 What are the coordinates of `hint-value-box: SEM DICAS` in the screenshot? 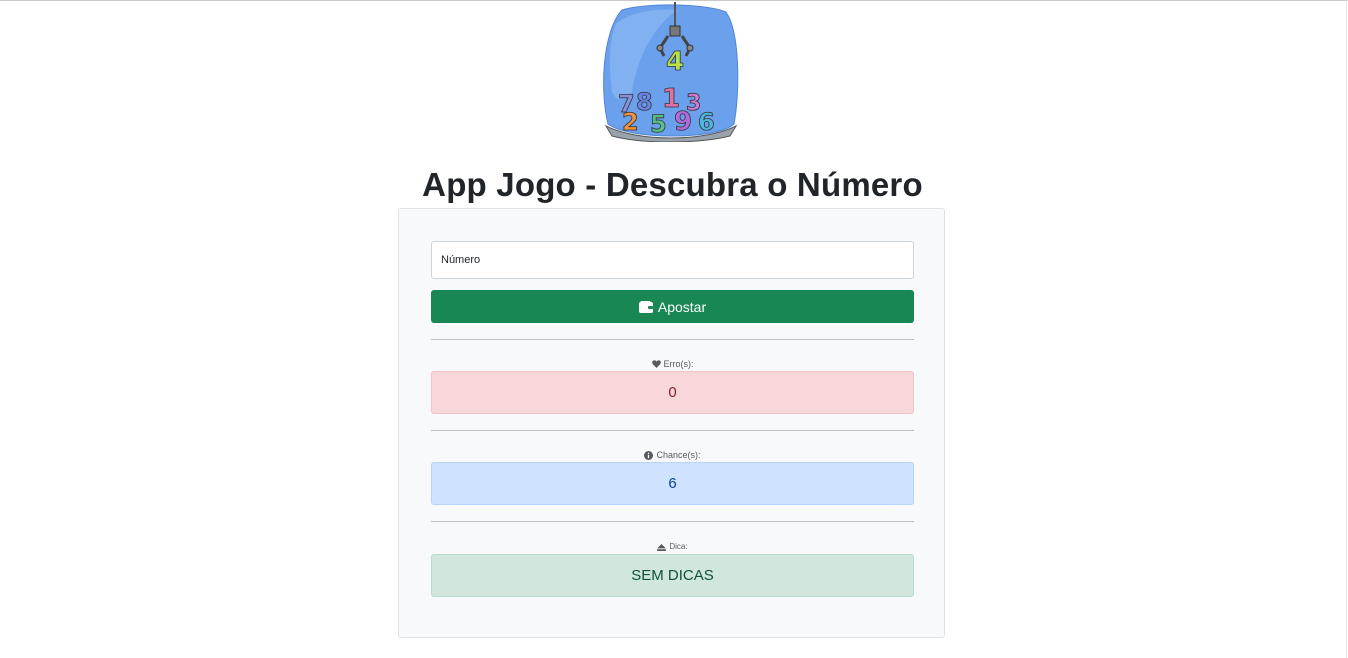 It's located at (672, 575).